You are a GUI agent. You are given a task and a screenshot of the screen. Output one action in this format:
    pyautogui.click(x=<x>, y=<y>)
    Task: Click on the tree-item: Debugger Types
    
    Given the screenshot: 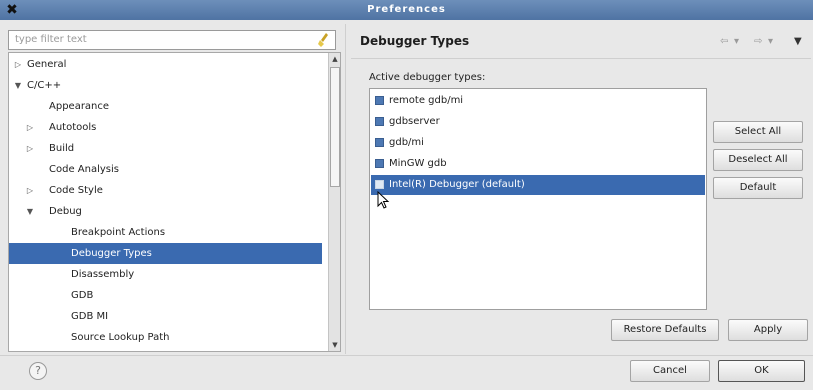 What is the action you would take?
    pyautogui.click(x=165, y=253)
    